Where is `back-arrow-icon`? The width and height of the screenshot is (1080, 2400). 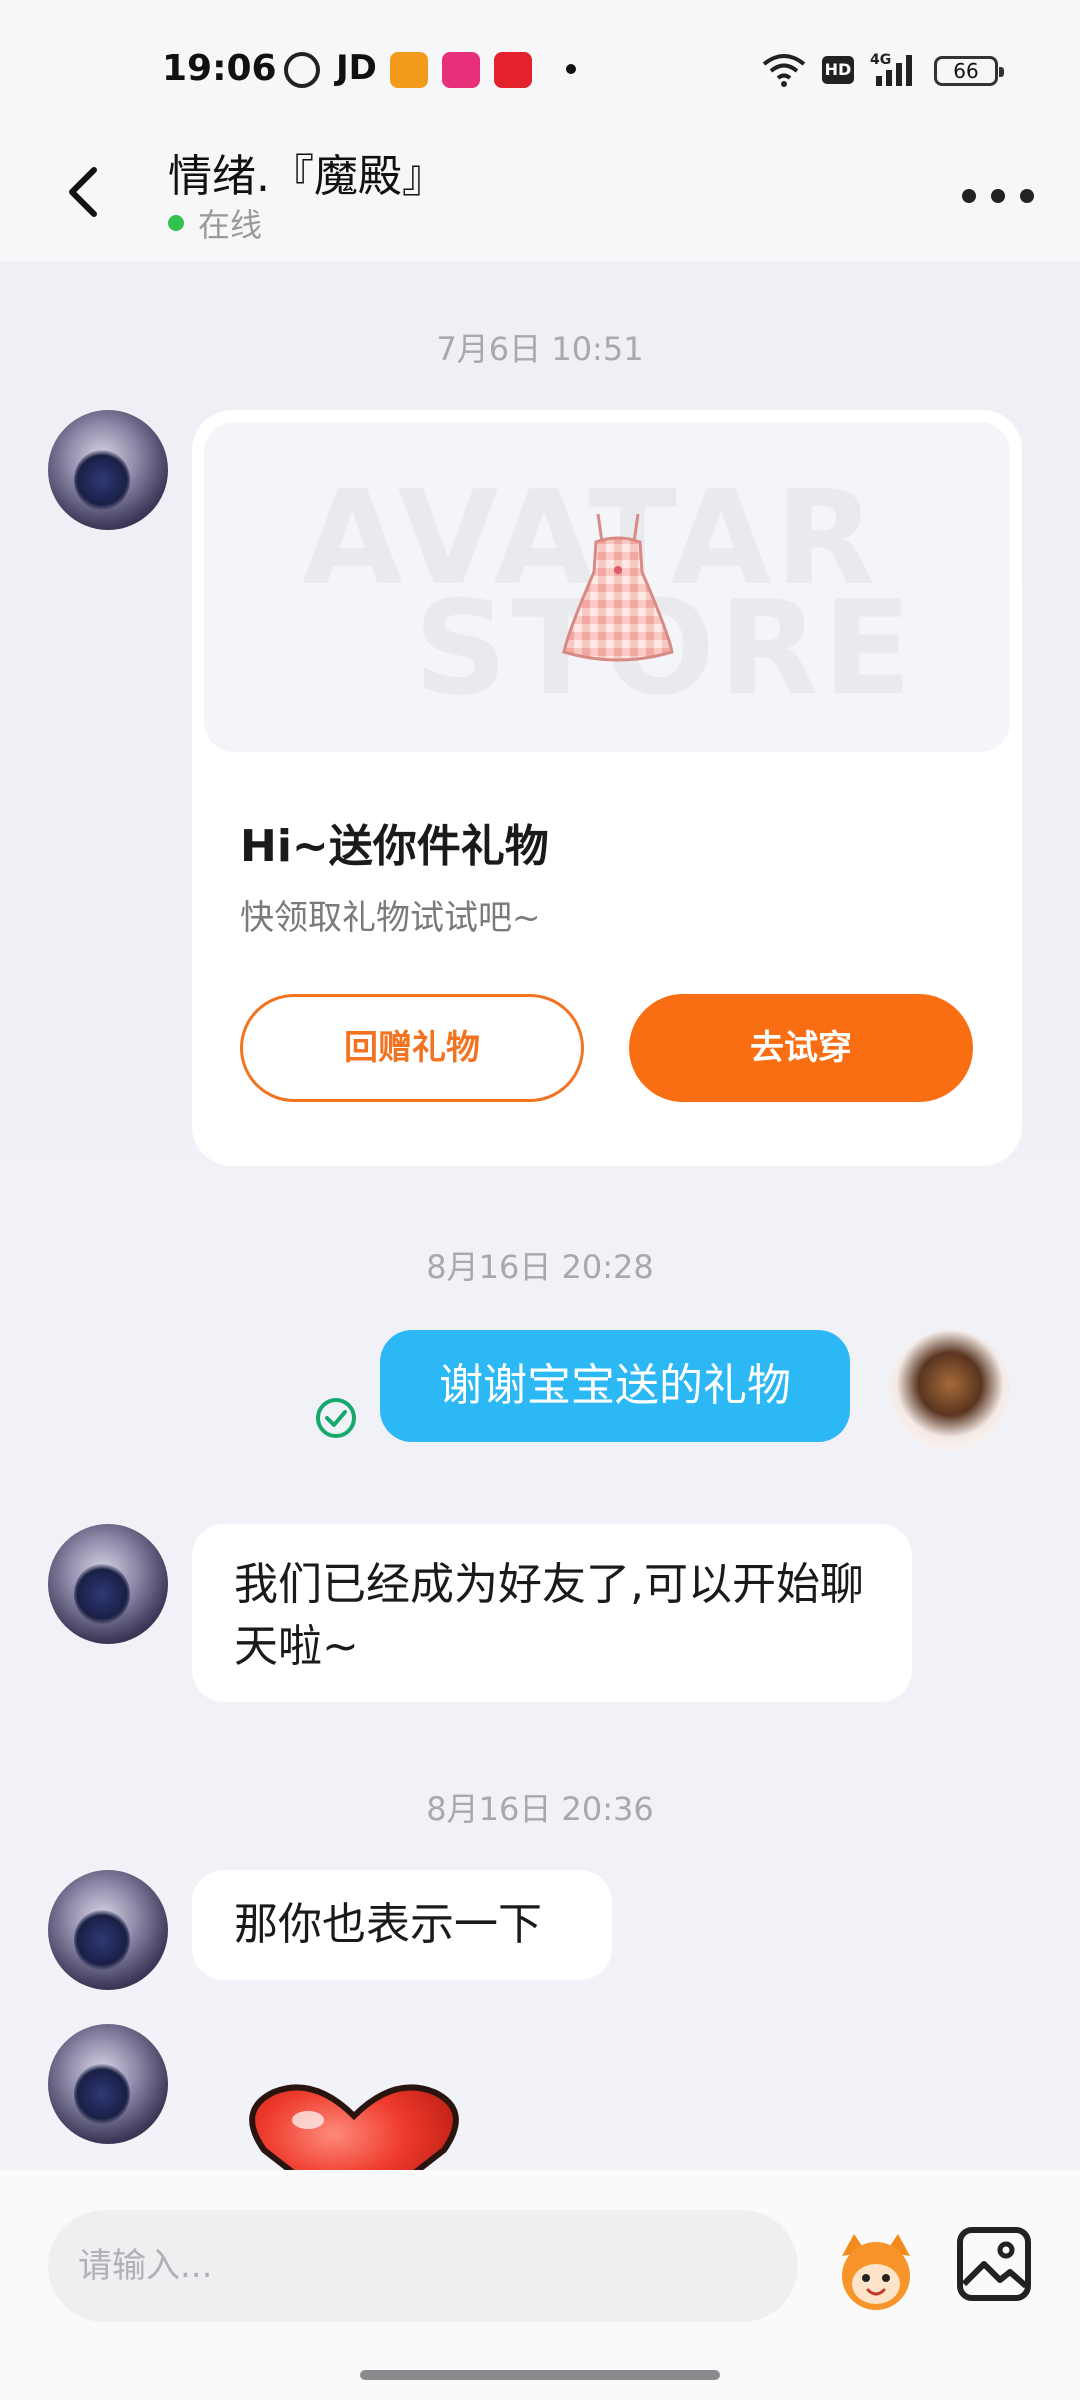
back-arrow-icon is located at coordinates (84, 192).